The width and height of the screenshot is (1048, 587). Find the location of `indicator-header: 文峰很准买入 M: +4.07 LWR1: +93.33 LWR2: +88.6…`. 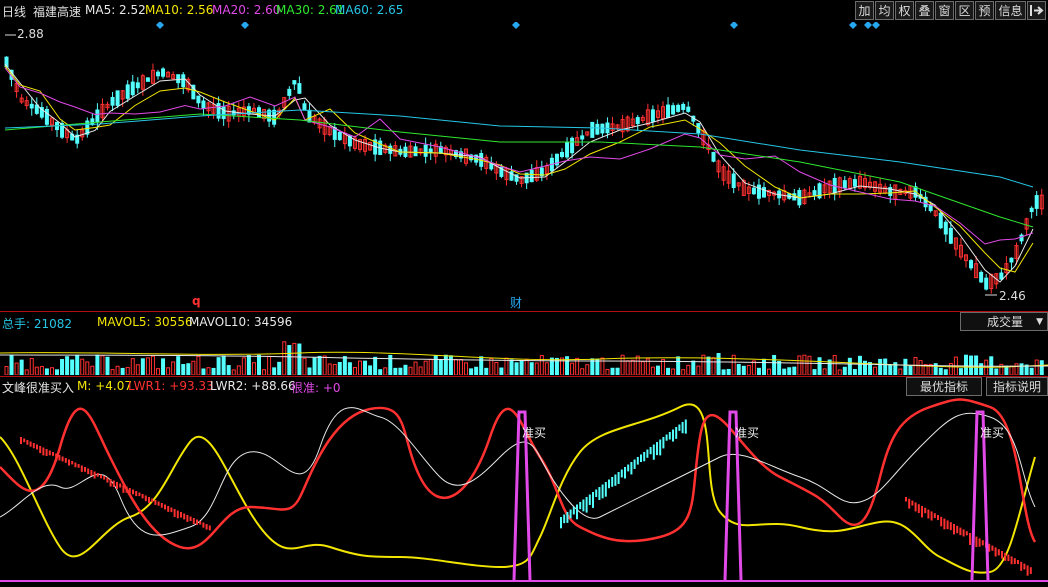

indicator-header: 文峰很准买入 M: +4.07 LWR1: +93.33 LWR2: +88.6… is located at coordinates (452, 387).